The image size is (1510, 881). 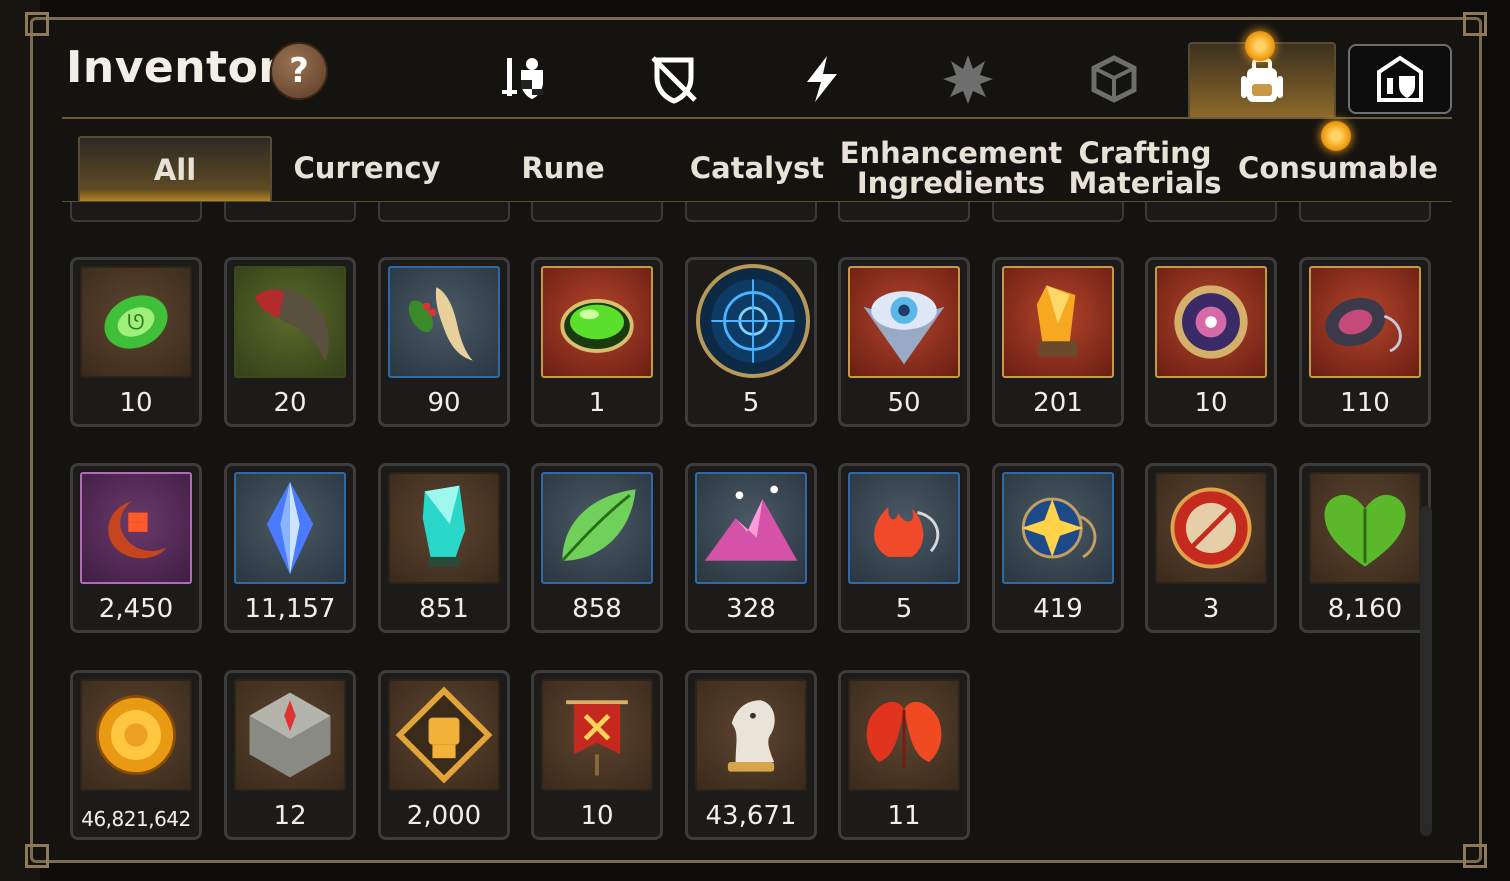 What do you see at coordinates (1058, 609) in the screenshot?
I see `item-quantity: 419` at bounding box center [1058, 609].